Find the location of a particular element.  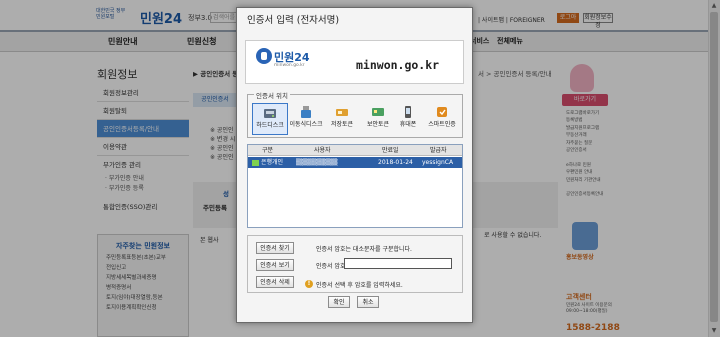

password-label: 인증서 암호 is located at coordinates (331, 266).